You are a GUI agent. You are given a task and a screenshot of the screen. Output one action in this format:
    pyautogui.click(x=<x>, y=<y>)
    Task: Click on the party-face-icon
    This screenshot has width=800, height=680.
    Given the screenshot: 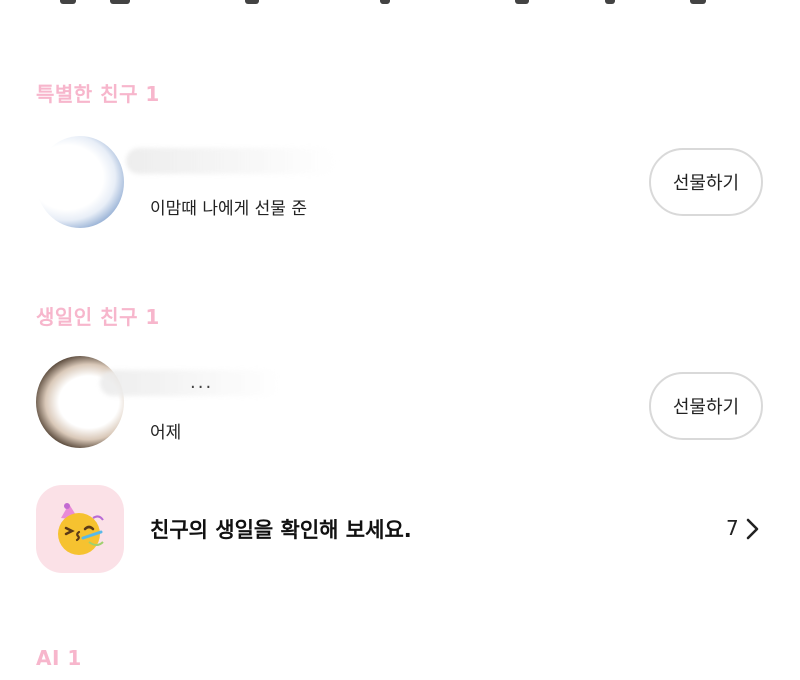 What is the action you would take?
    pyautogui.click(x=80, y=529)
    